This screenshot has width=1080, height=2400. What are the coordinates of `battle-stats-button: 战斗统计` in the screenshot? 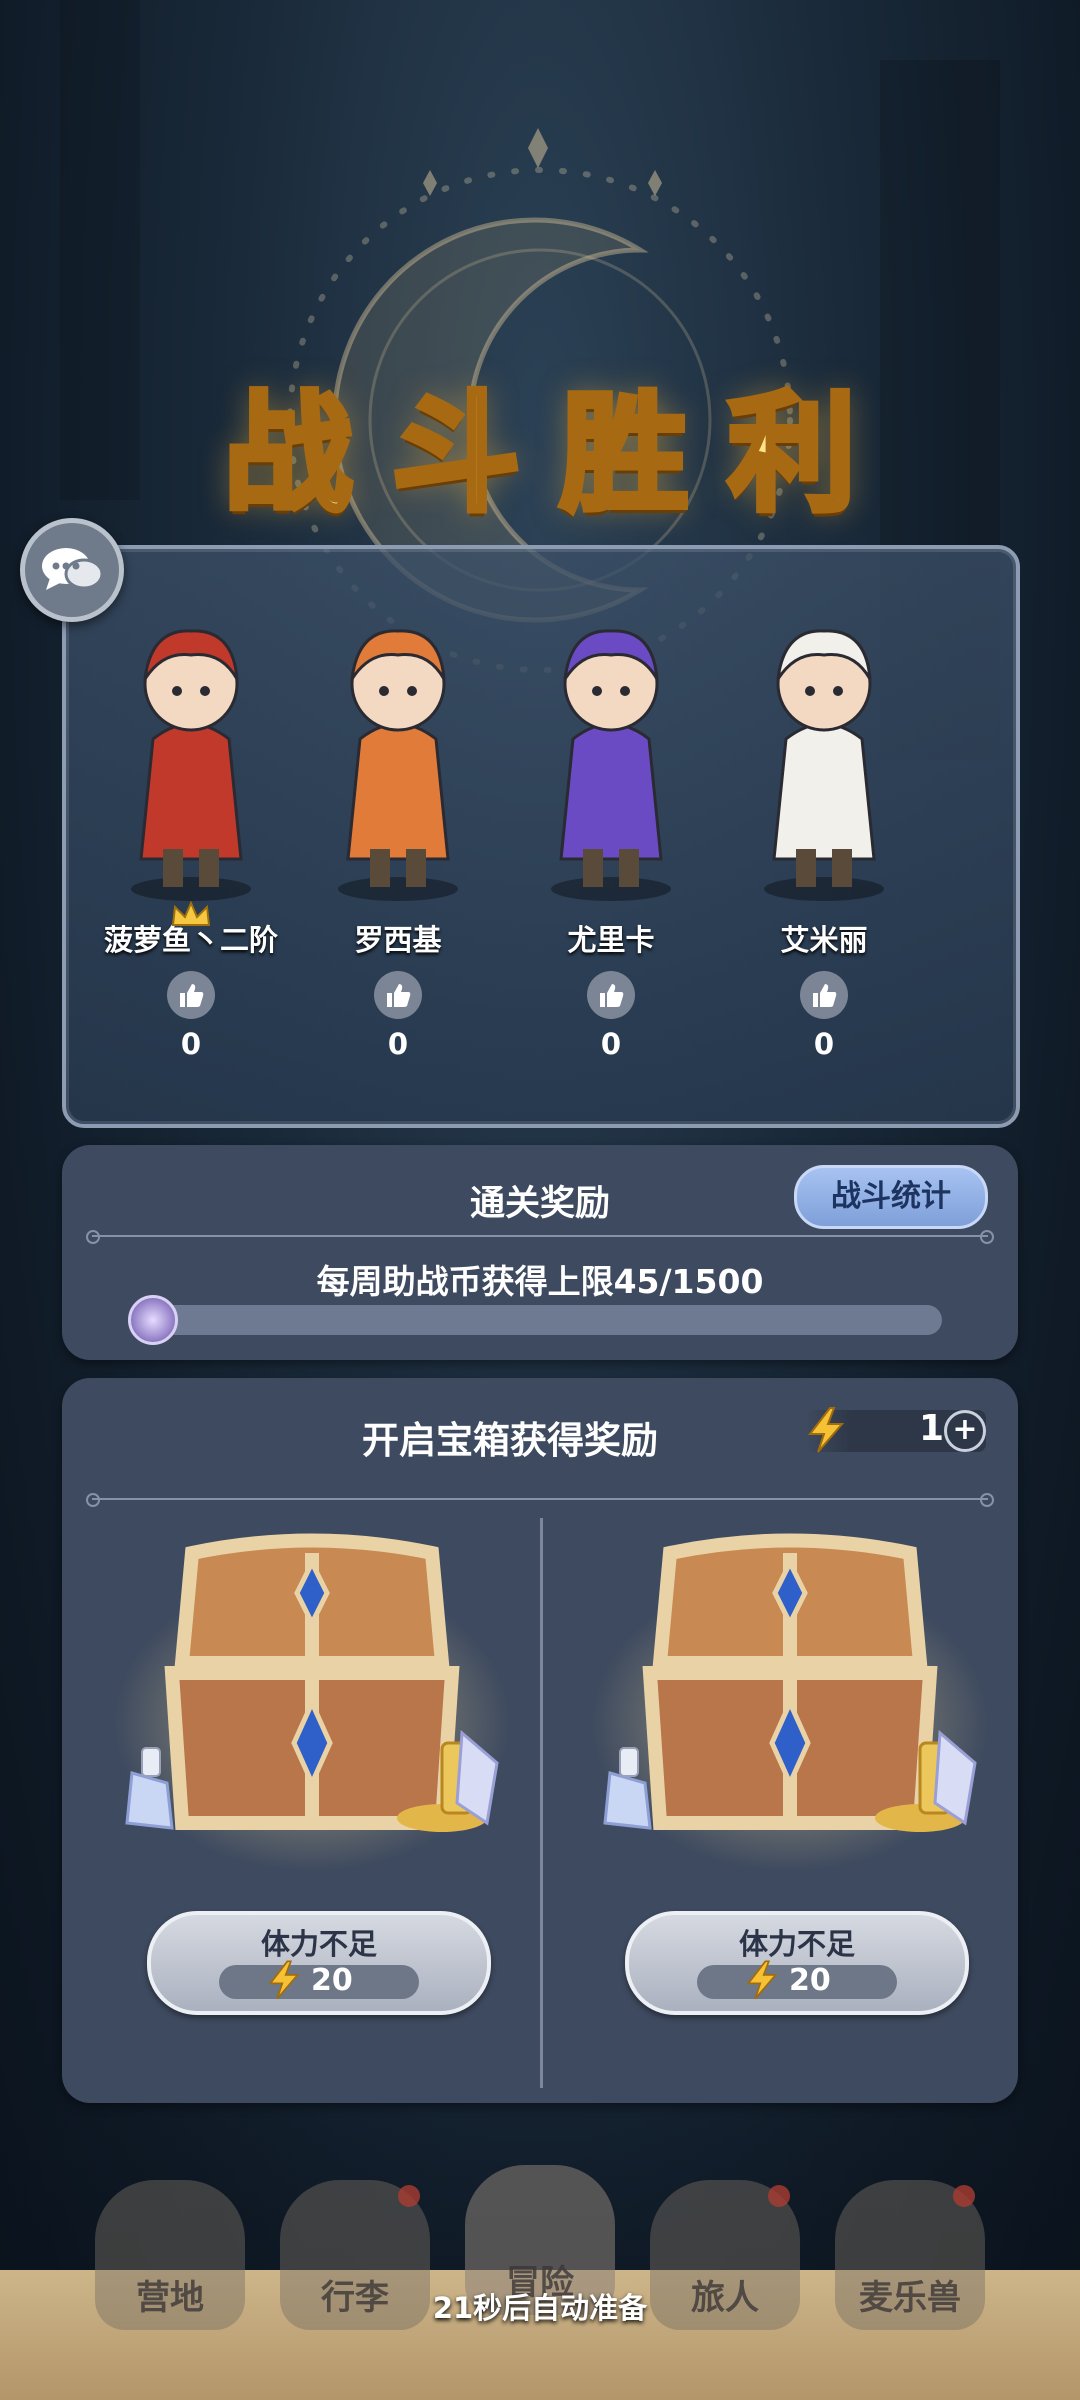 It's located at (891, 1197).